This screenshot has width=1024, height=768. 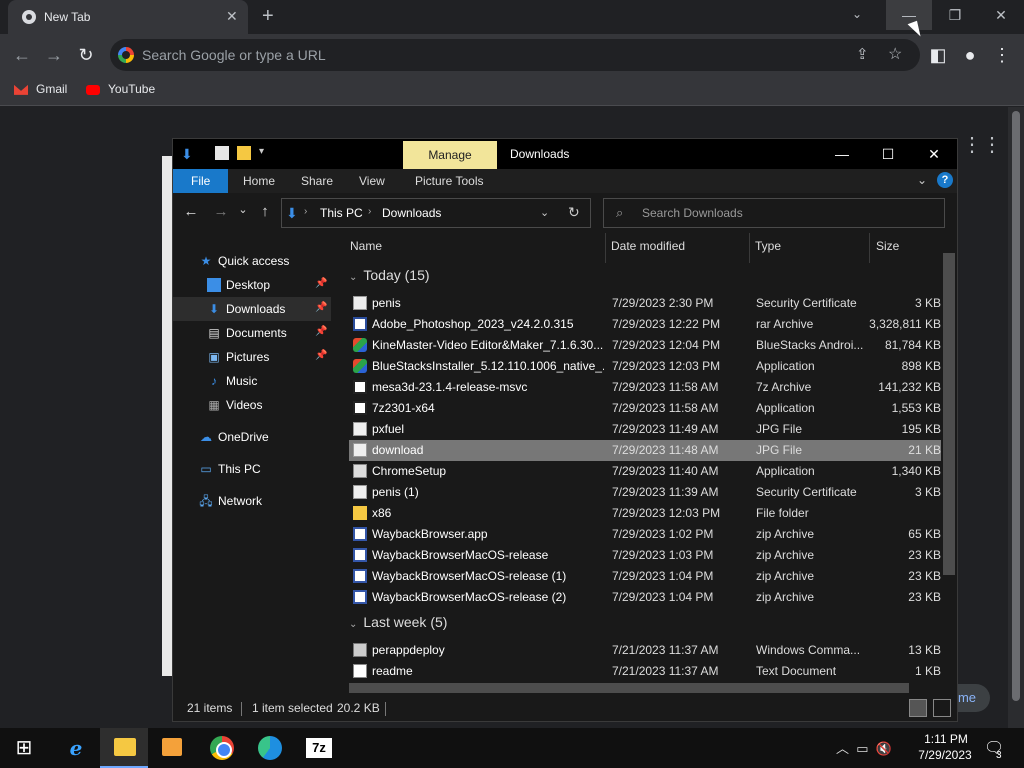 What do you see at coordinates (565, 154) in the screenshot?
I see `explorer-titlebar: ⬇ ▾ Manage Downloads — ☐ ✕` at bounding box center [565, 154].